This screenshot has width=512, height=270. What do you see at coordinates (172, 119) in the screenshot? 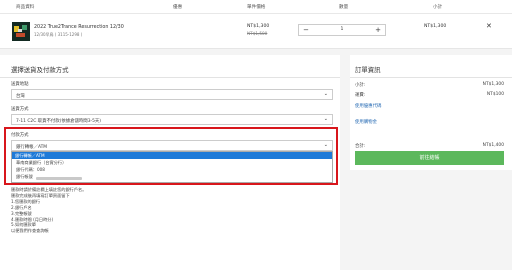
I see `delivery-method-select: 7-11 C2C 取貨不付款(依據倉儲時間3-5天) ⌄` at bounding box center [172, 119].